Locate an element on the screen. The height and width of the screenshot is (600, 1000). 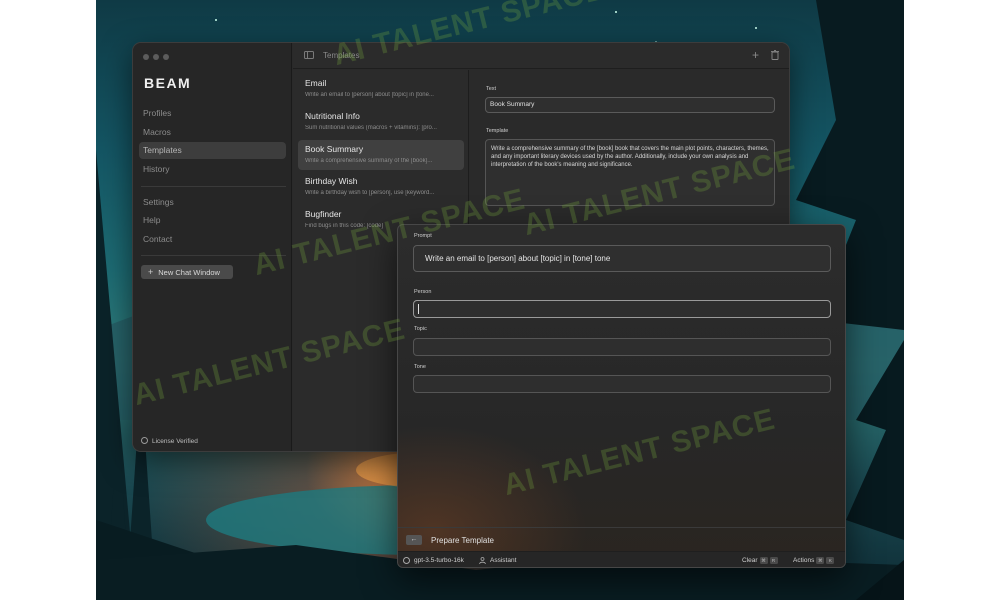
trash-icon is located at coordinates (775, 55).